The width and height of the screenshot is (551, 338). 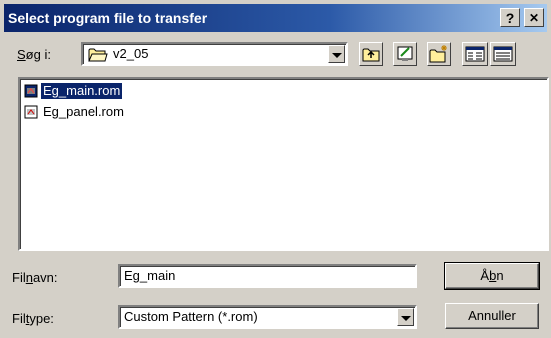 I want to click on help-icon: ?, so click(x=510, y=18).